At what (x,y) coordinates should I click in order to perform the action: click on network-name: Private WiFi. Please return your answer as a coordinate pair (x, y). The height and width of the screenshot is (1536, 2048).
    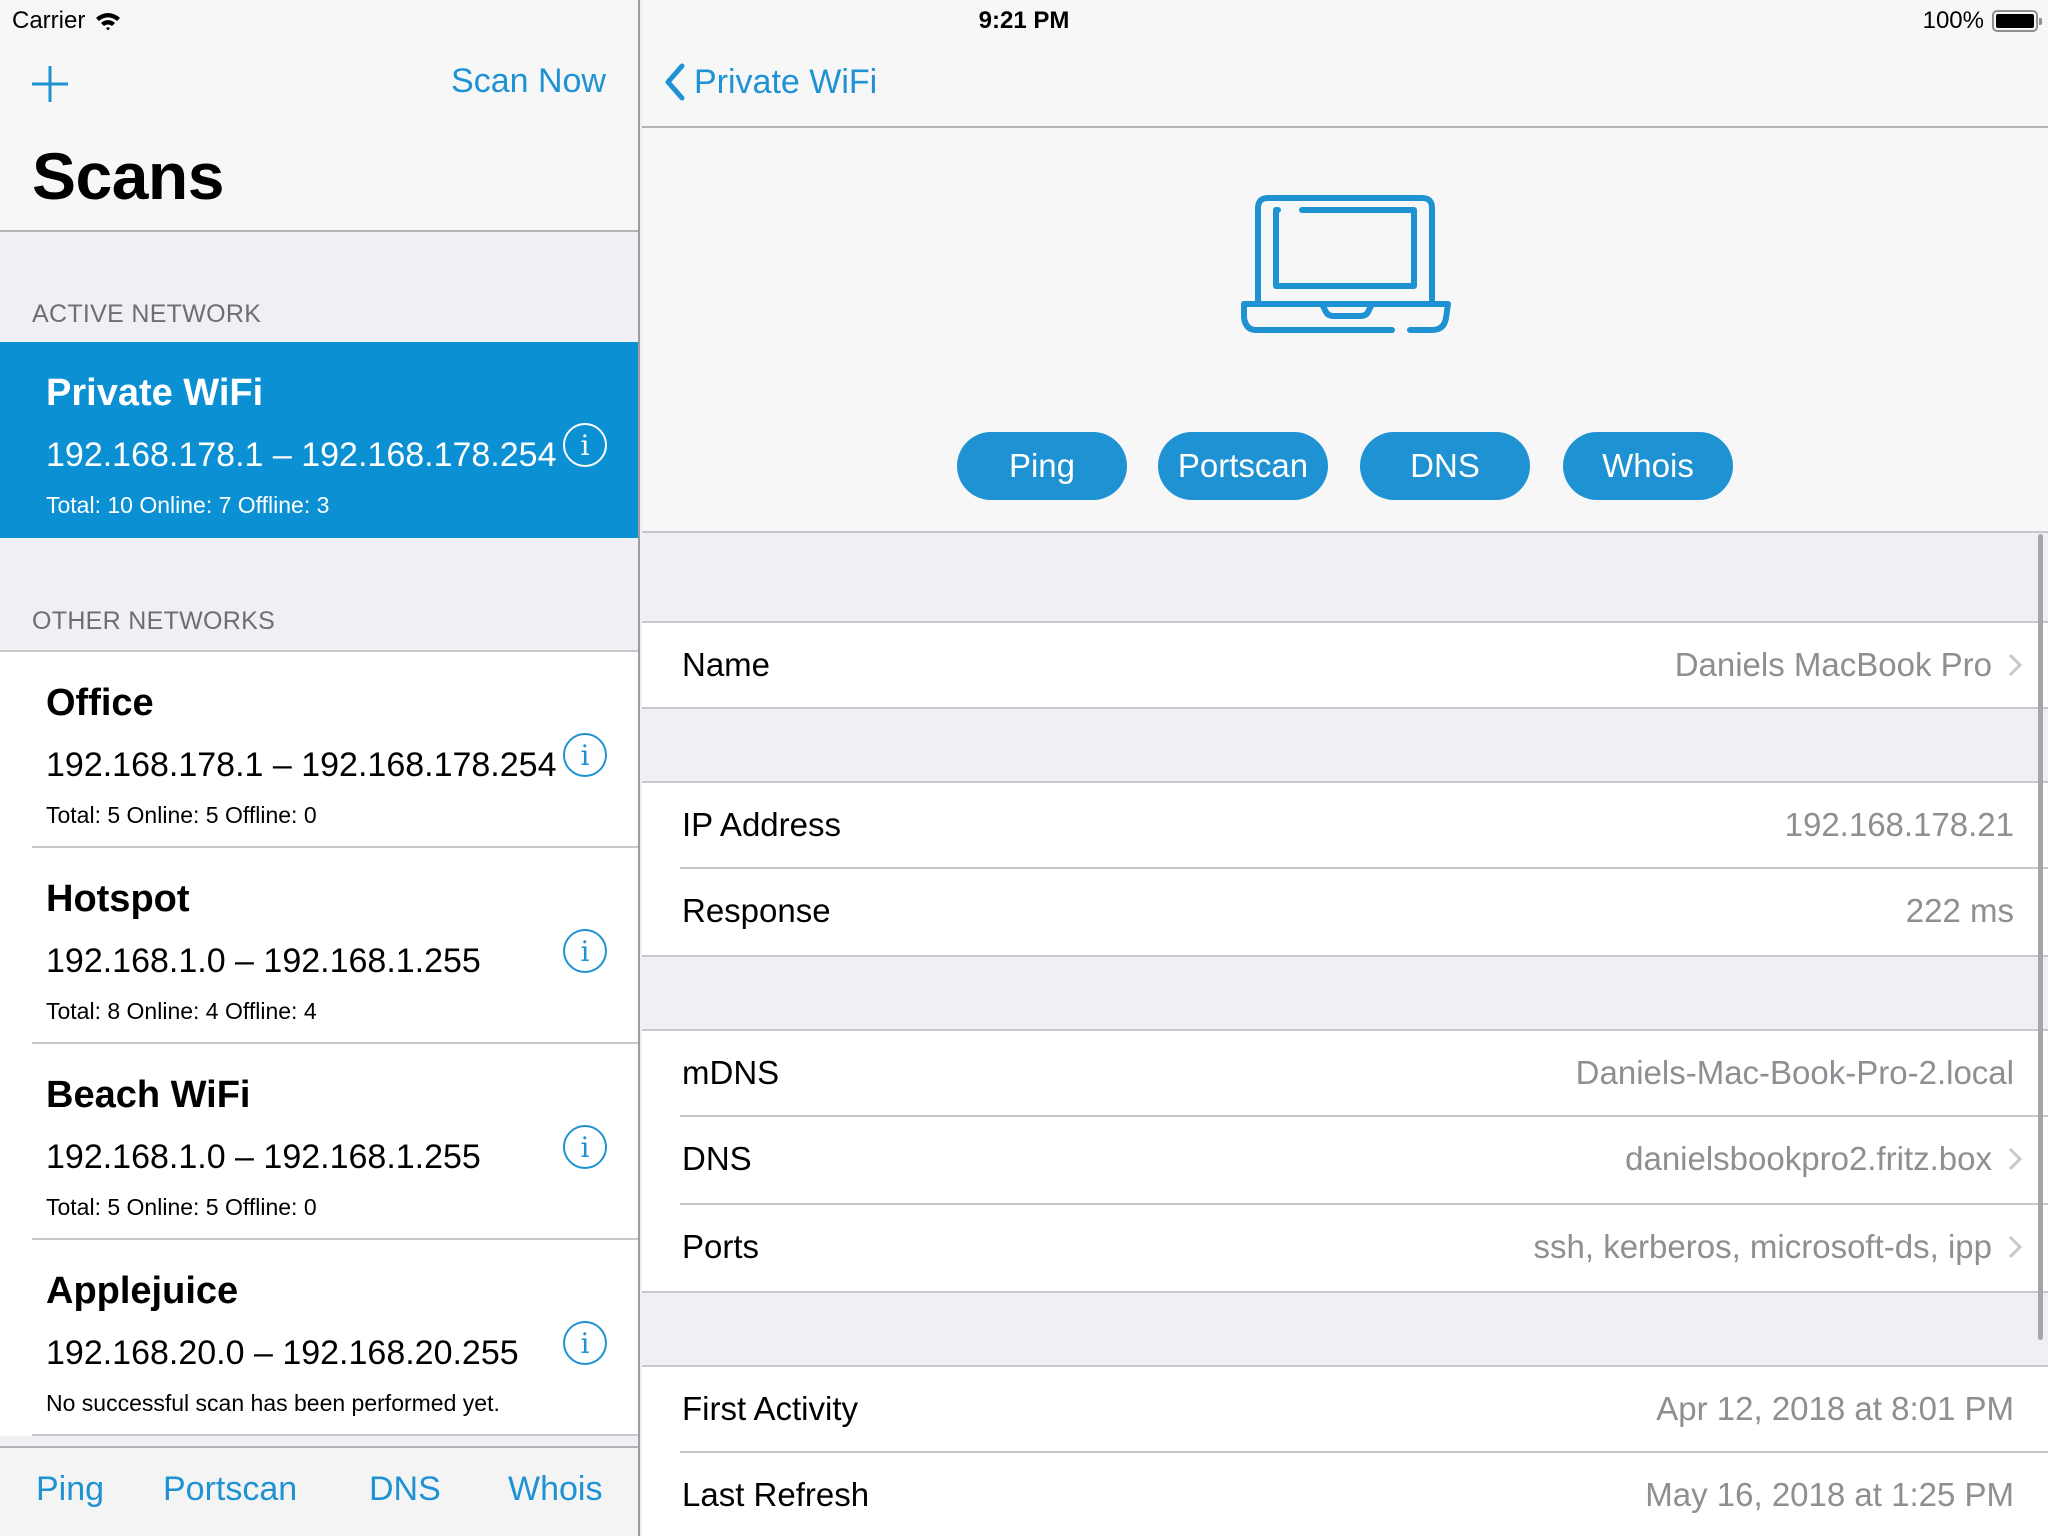
    Looking at the image, I should click on (155, 393).